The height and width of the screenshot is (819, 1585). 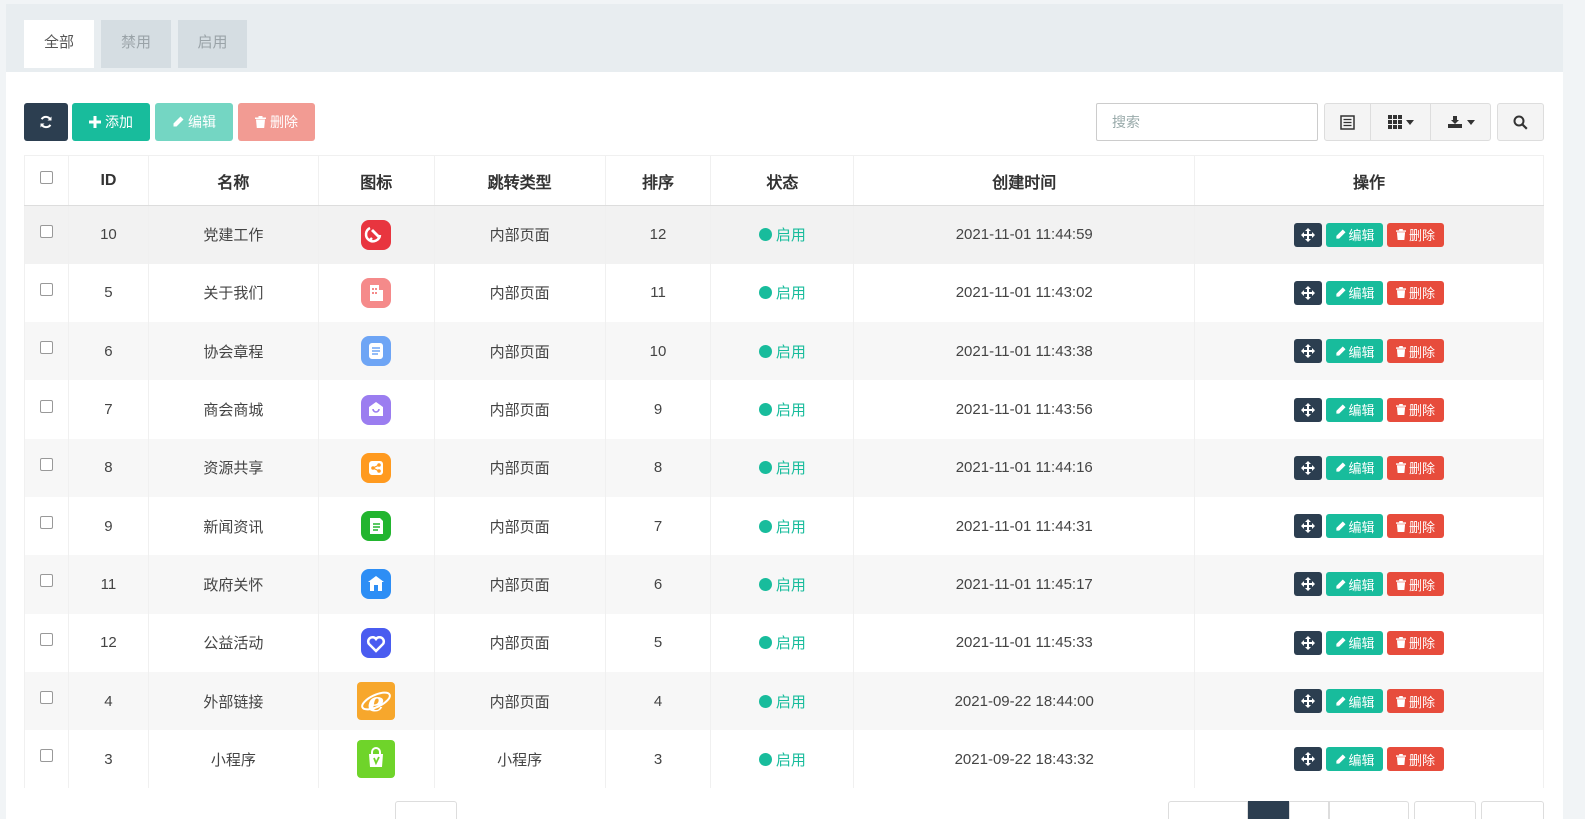 I want to click on page-size-select, so click(x=426, y=810).